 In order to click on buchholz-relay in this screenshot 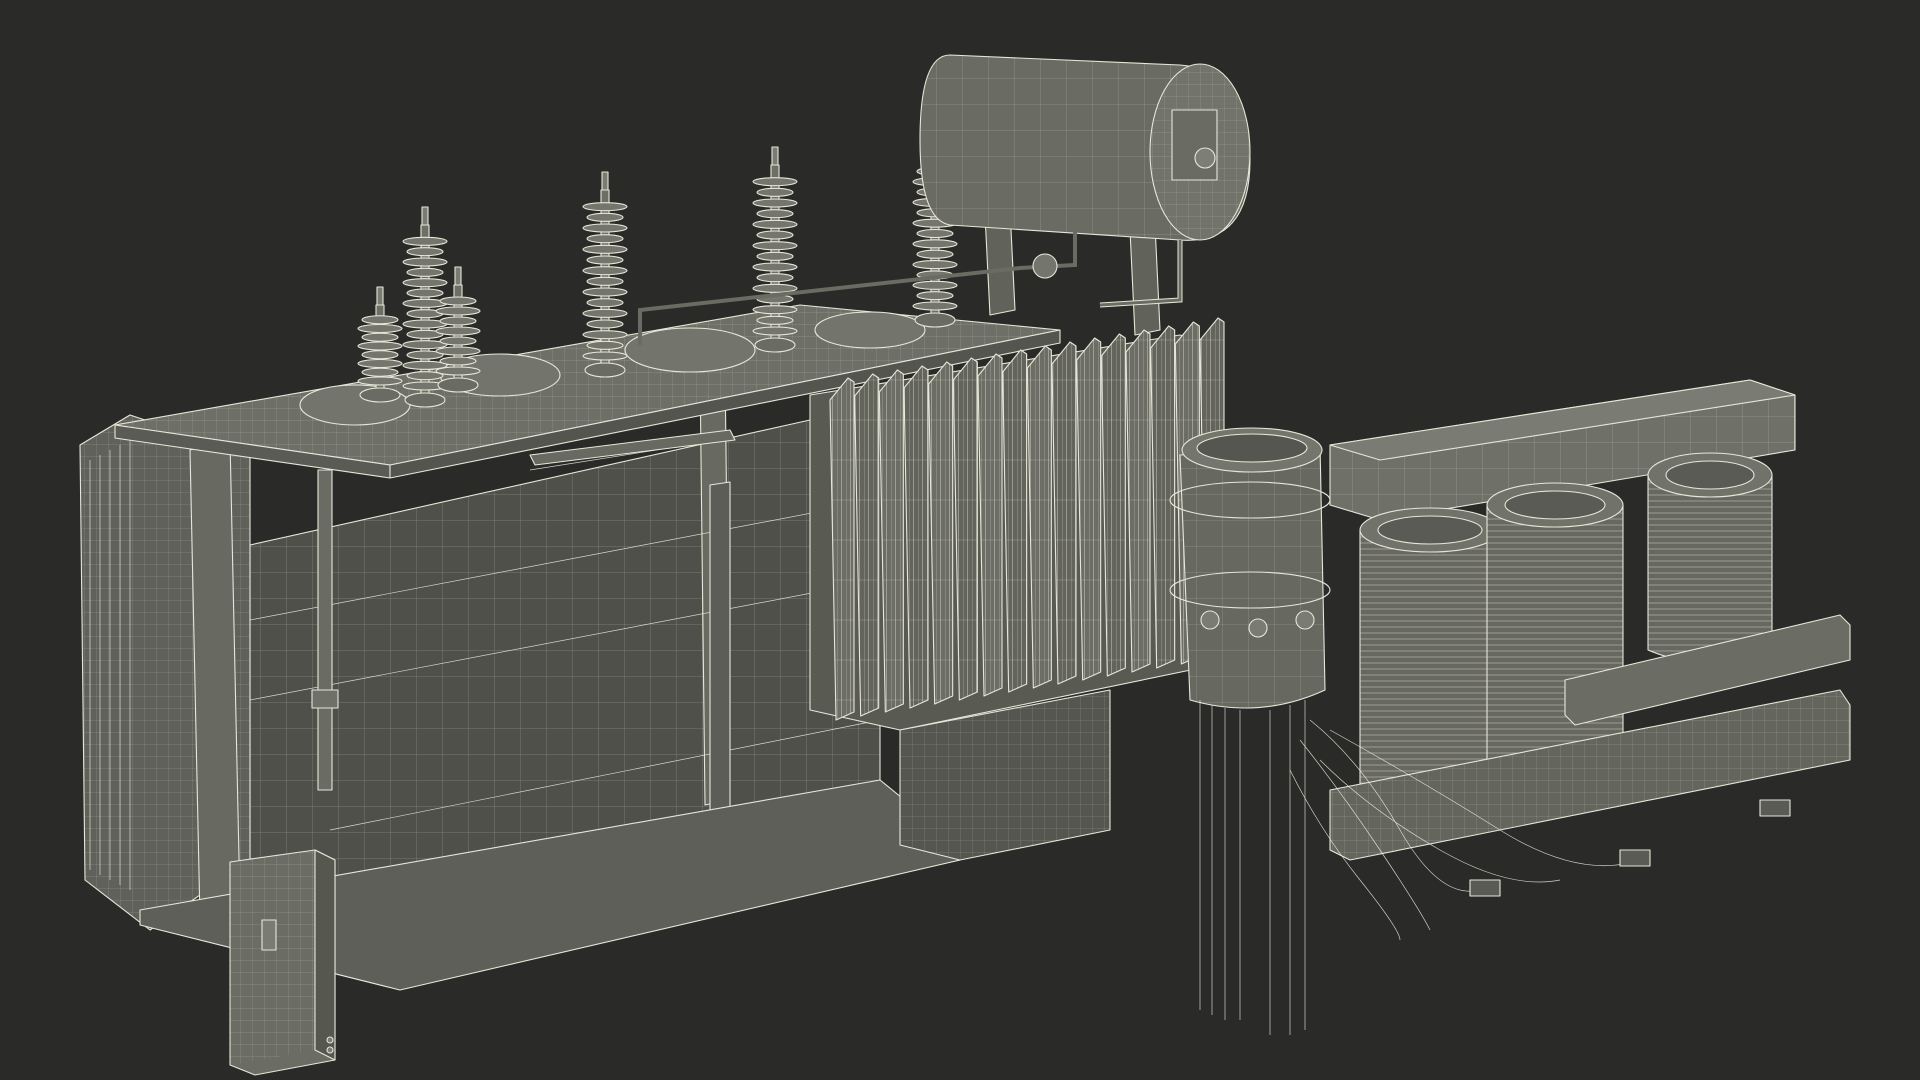, I will do `click(1045, 266)`.